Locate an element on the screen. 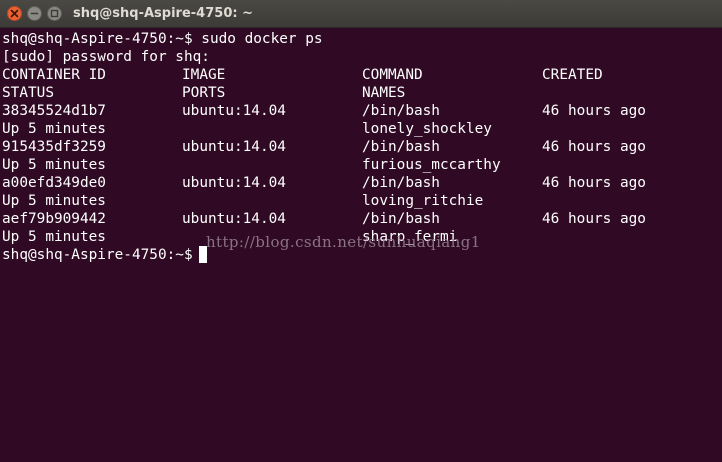 This screenshot has width=722, height=462. watermark: http://blog.csdn.net/sunhuaqiang1 is located at coordinates (343, 242).